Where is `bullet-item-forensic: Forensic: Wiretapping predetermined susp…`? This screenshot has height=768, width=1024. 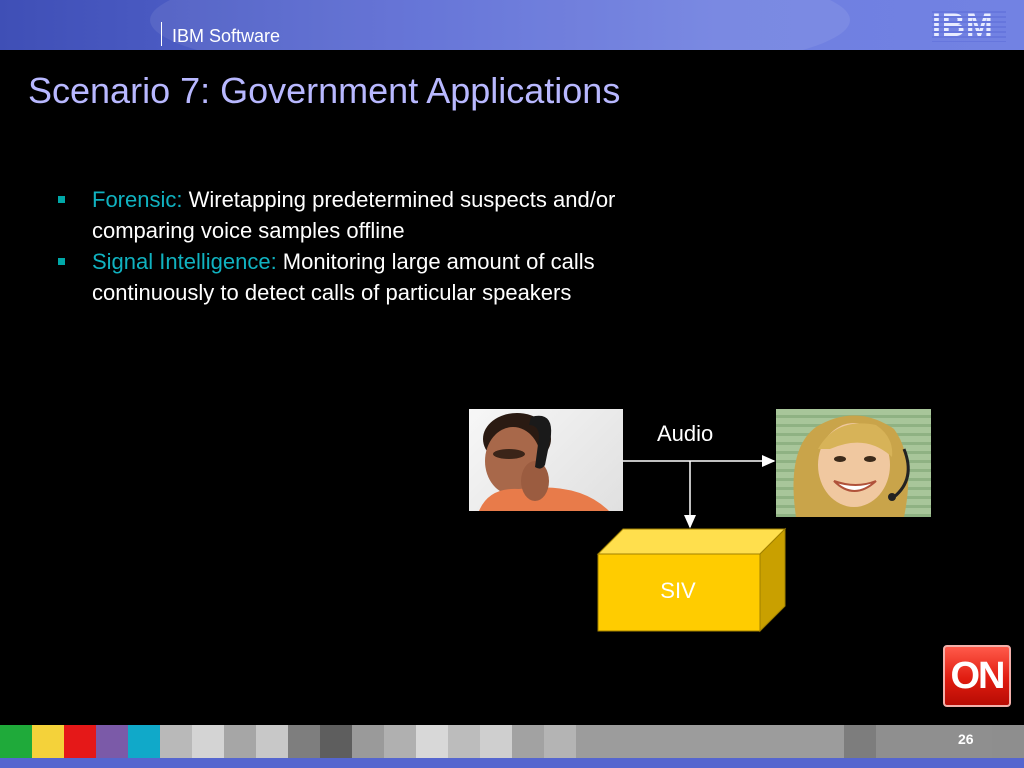 bullet-item-forensic: Forensic: Wiretapping predetermined susp… is located at coordinates (386, 215).